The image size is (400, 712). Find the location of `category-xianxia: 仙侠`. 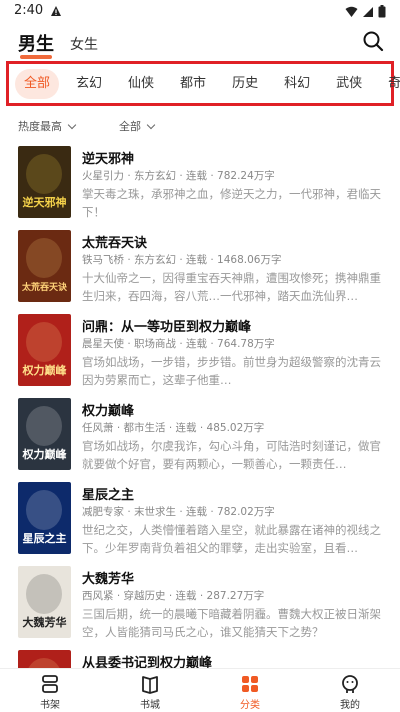

category-xianxia: 仙侠 is located at coordinates (141, 84).